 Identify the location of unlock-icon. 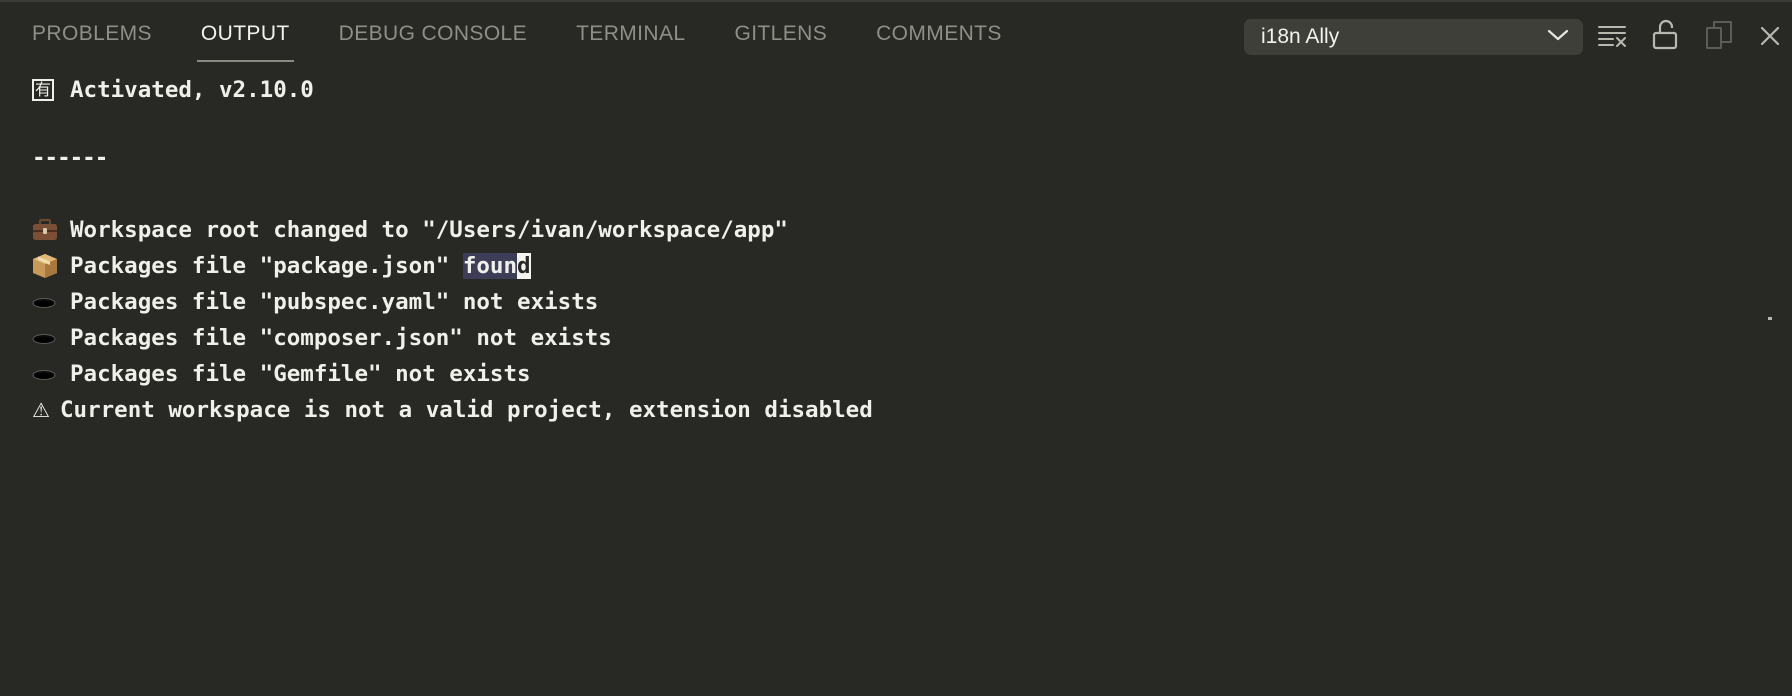
(1665, 37).